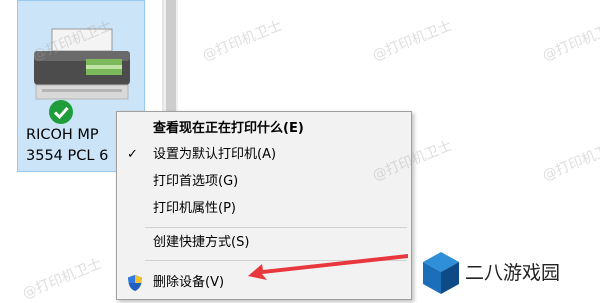 The width and height of the screenshot is (600, 303). I want to click on cube-logo-icon, so click(441, 273).